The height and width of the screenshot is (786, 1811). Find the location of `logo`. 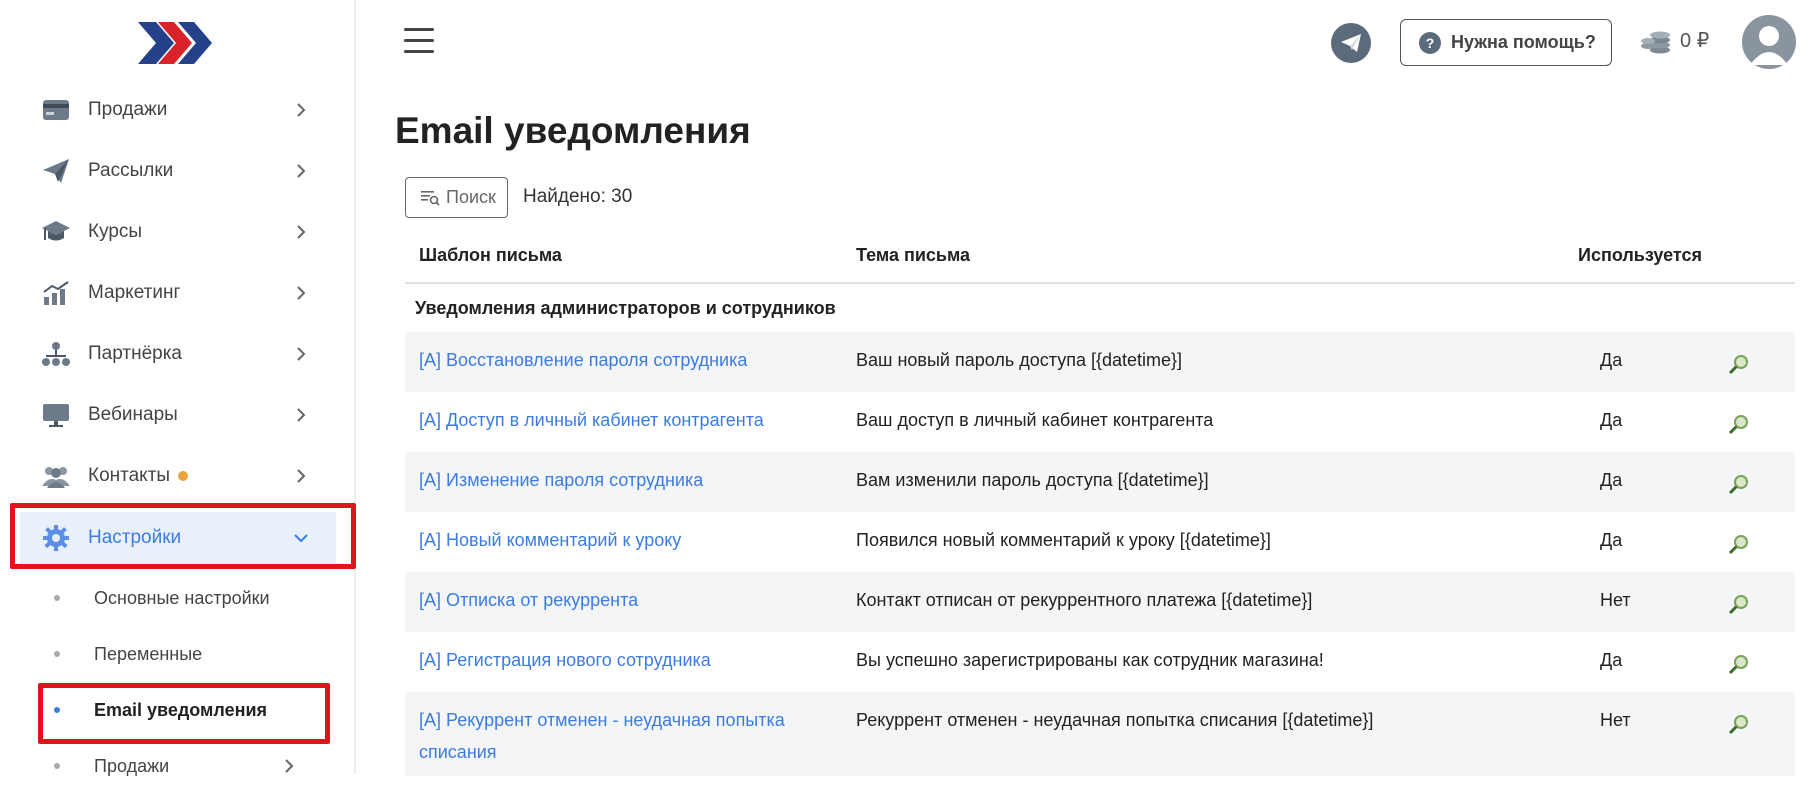

logo is located at coordinates (176, 43).